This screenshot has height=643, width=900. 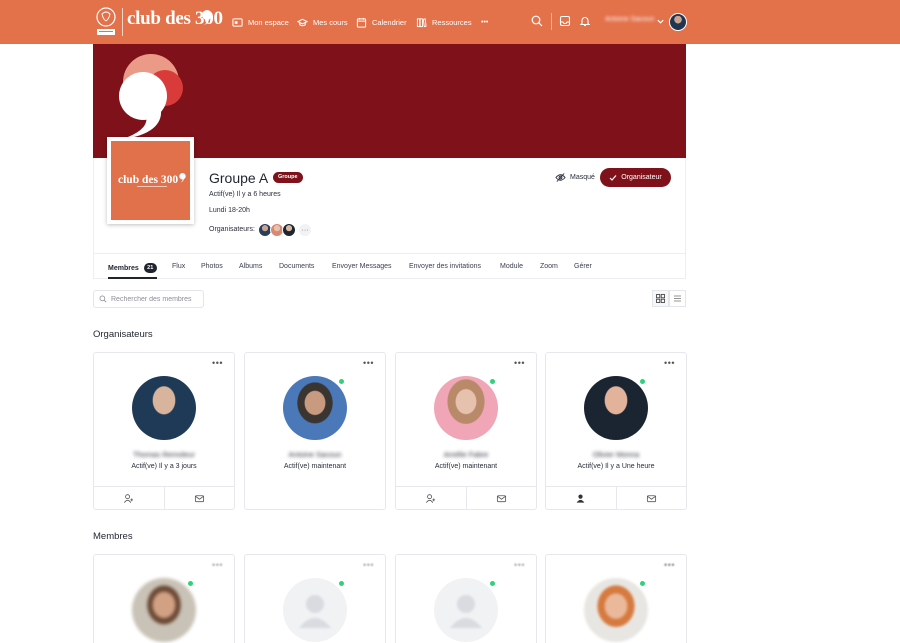 I want to click on nav-label: Ressources, so click(x=452, y=22).